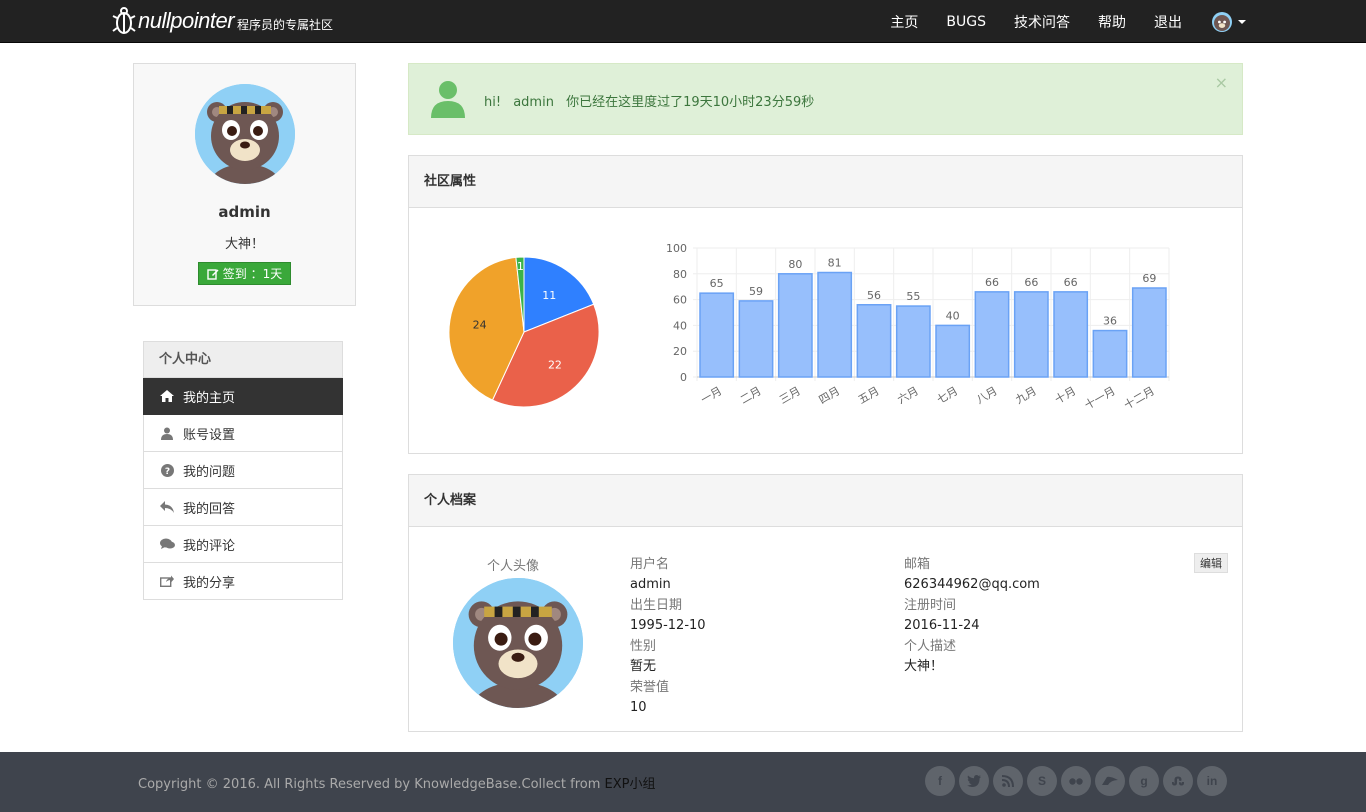 The width and height of the screenshot is (1366, 812). What do you see at coordinates (1178, 781) in the screenshot?
I see `stumbleupon-icon` at bounding box center [1178, 781].